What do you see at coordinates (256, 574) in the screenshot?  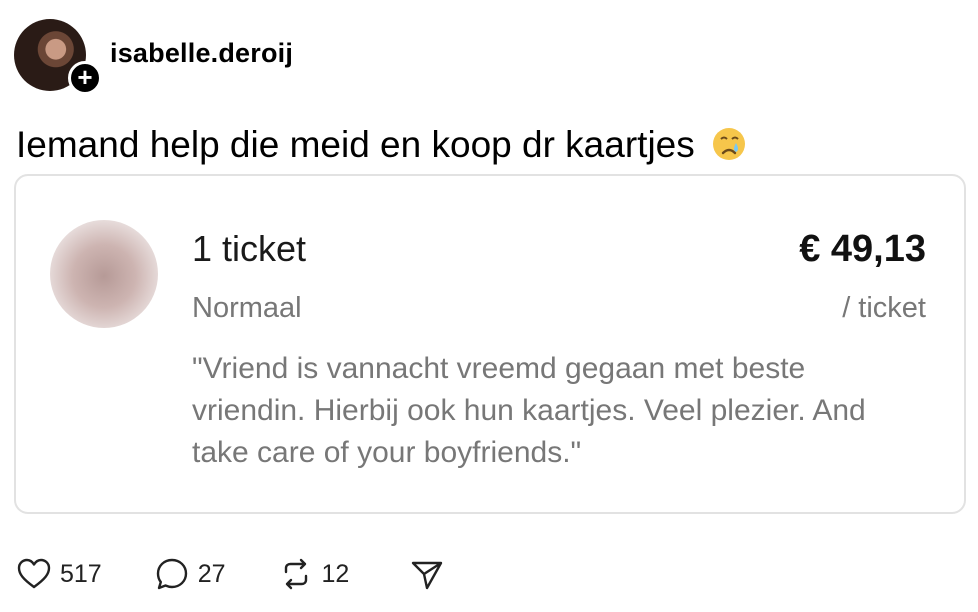 I see `post-actions: 517 27 12` at bounding box center [256, 574].